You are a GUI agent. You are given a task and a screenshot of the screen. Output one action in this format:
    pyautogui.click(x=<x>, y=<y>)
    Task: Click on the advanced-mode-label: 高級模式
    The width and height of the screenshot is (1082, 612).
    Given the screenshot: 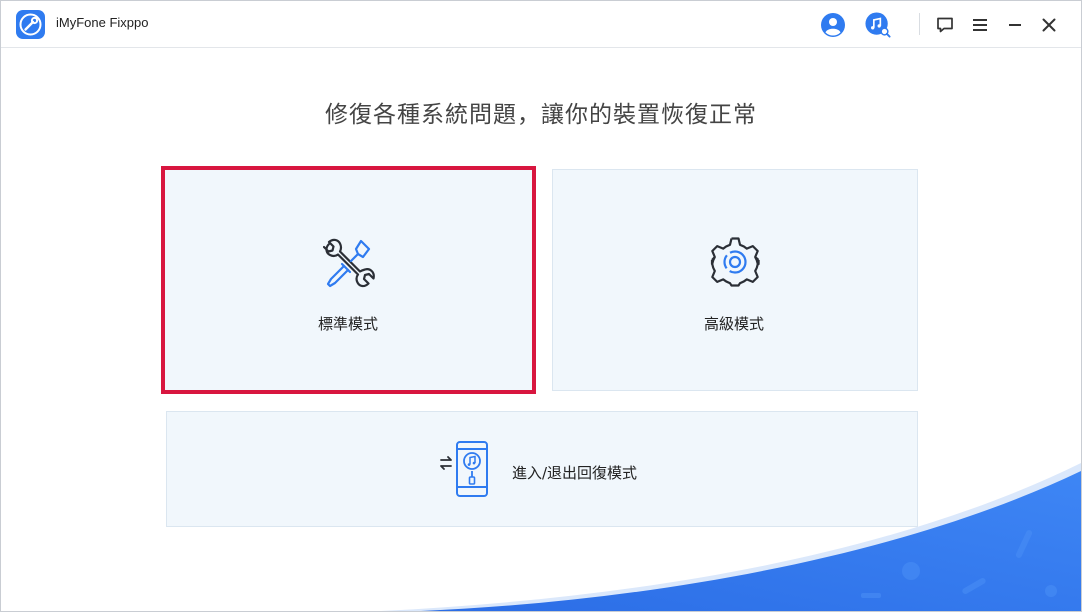 What is the action you would take?
    pyautogui.click(x=734, y=324)
    